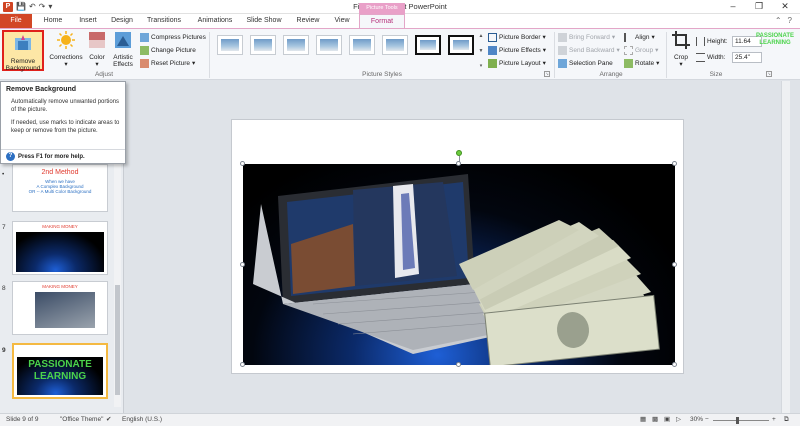 Image resolution: width=800 pixels, height=426 pixels. I want to click on bring-forward-button: Bring Forward ▾, so click(586, 37).